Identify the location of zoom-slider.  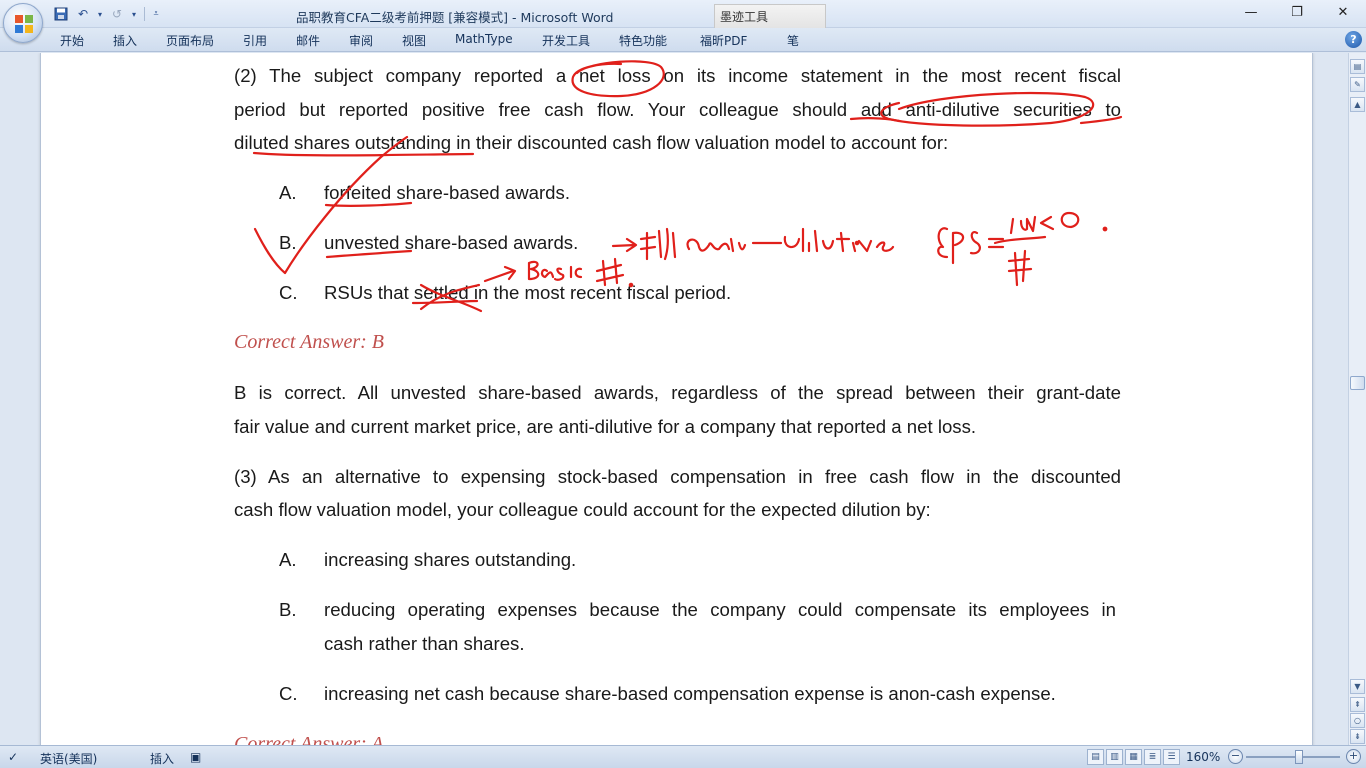
(1293, 757).